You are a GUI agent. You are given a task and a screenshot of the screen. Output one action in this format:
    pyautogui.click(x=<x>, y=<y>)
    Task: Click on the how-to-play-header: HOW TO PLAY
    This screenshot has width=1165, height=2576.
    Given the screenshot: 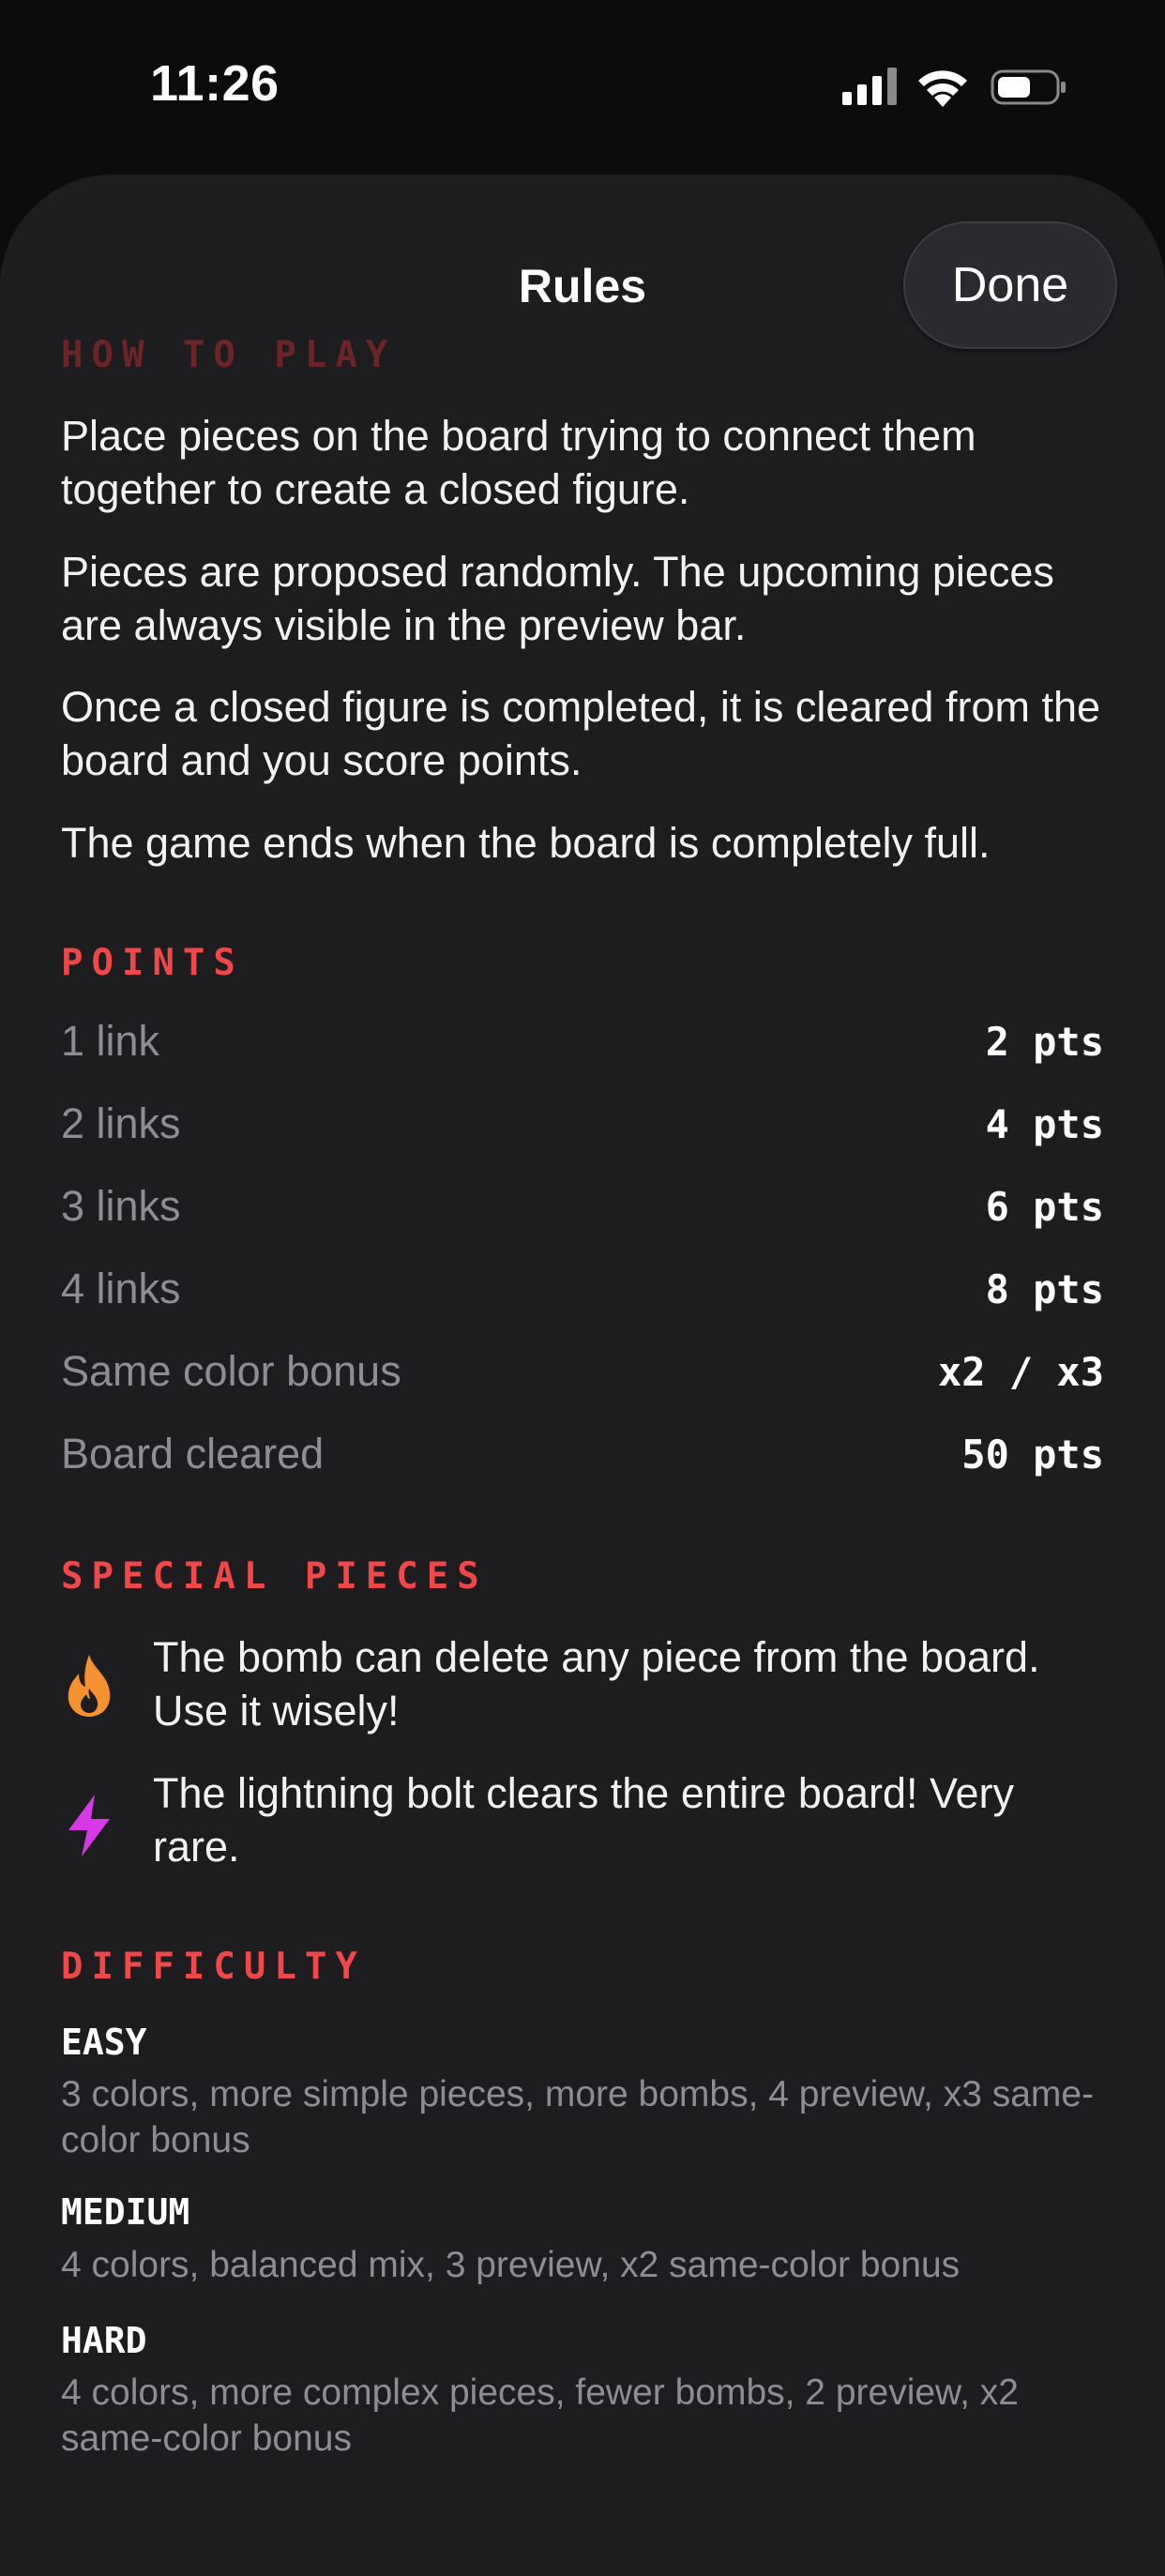 What is the action you would take?
    pyautogui.click(x=229, y=355)
    